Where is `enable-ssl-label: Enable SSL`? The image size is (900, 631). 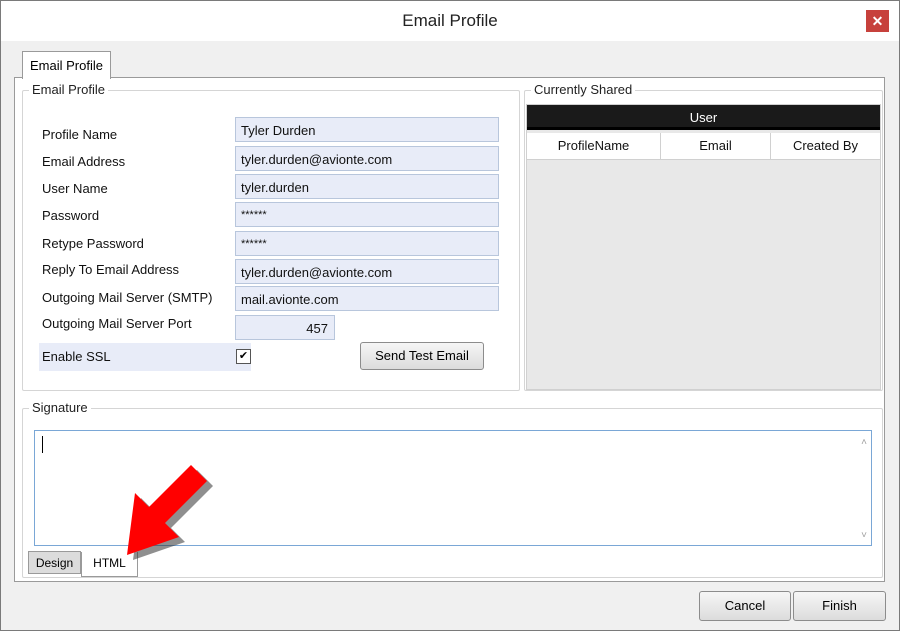 enable-ssl-label: Enable SSL is located at coordinates (76, 356).